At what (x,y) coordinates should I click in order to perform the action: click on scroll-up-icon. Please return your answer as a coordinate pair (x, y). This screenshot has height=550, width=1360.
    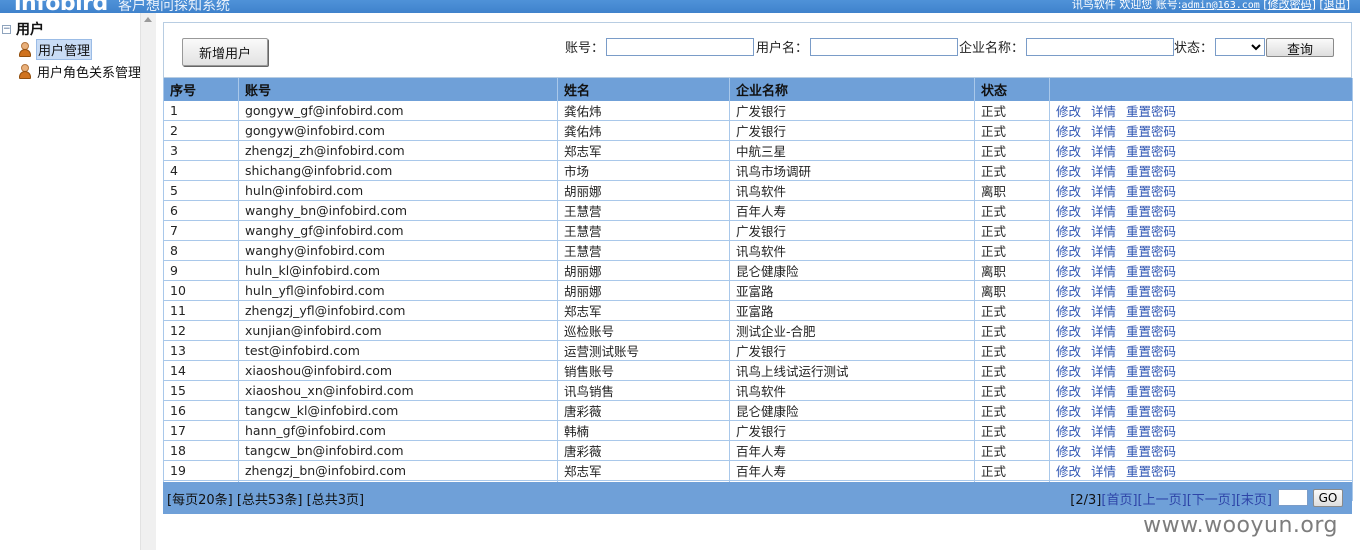
    Looking at the image, I should click on (148, 19).